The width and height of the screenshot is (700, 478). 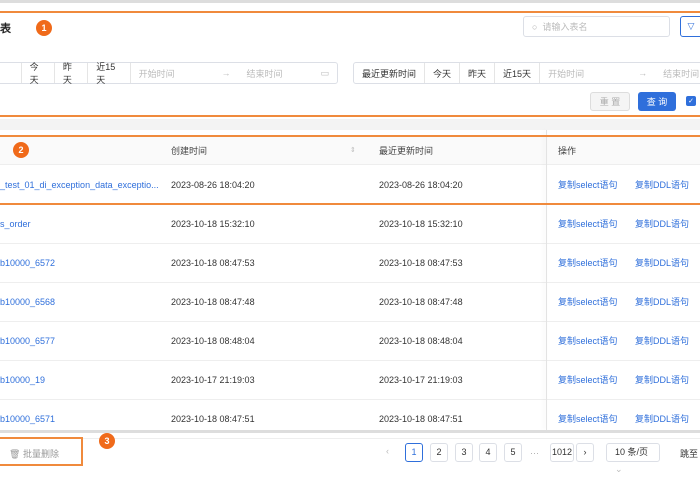 I want to click on page-size-value: 10 条/页, so click(x=632, y=452).